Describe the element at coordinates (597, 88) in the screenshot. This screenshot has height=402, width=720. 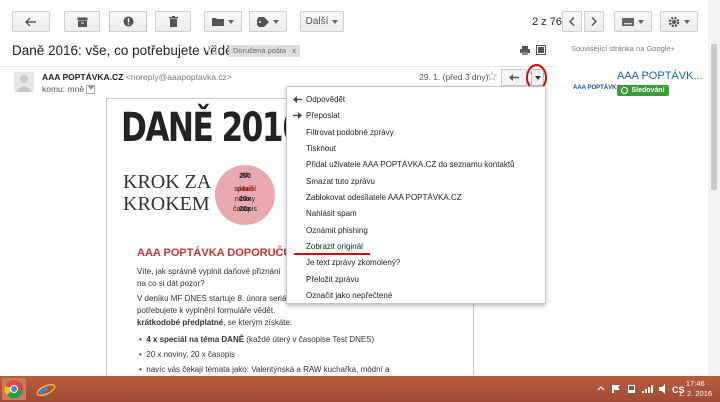
I see `company-logo: AAA POPTÁVKA` at that location.